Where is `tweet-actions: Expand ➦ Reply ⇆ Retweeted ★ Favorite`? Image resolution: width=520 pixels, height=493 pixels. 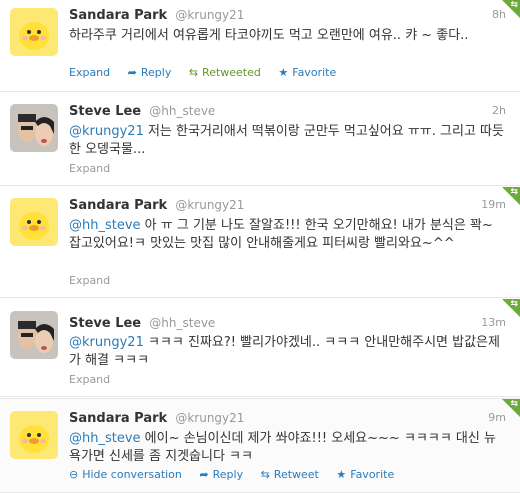 tweet-actions: Expand ➦ Reply ⇆ Retweeted ★ Favorite is located at coordinates (209, 74).